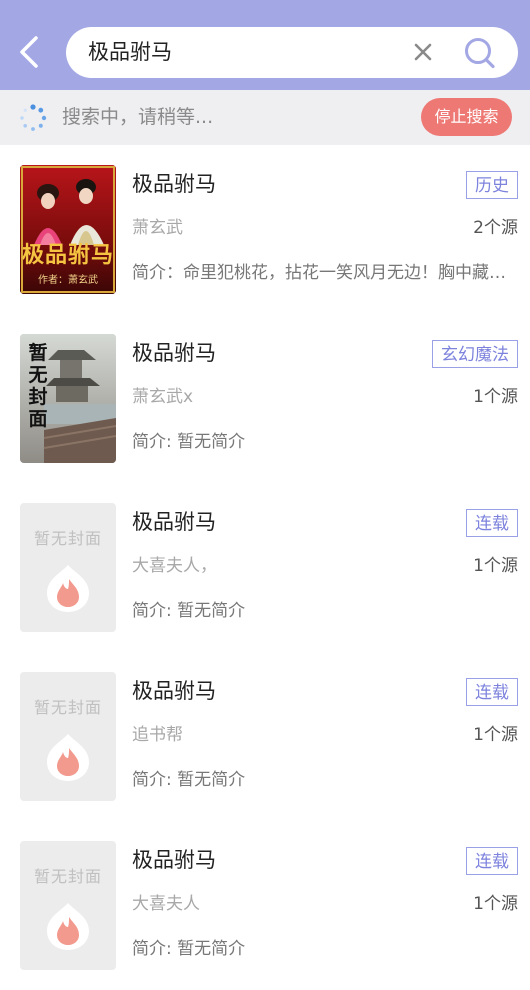 The width and height of the screenshot is (530, 990). Describe the element at coordinates (163, 397) in the screenshot. I see `book-author: 萧玄武x` at that location.